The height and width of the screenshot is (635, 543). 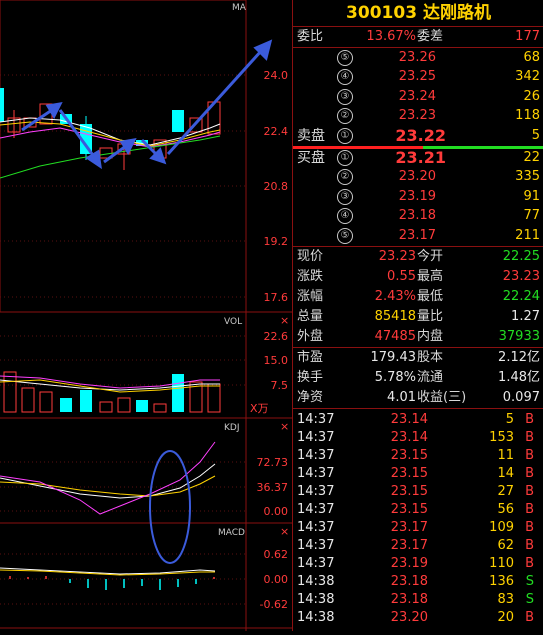 What do you see at coordinates (418, 564) in the screenshot?
I see `tick-row: 14:37 23.19 110 B` at bounding box center [418, 564].